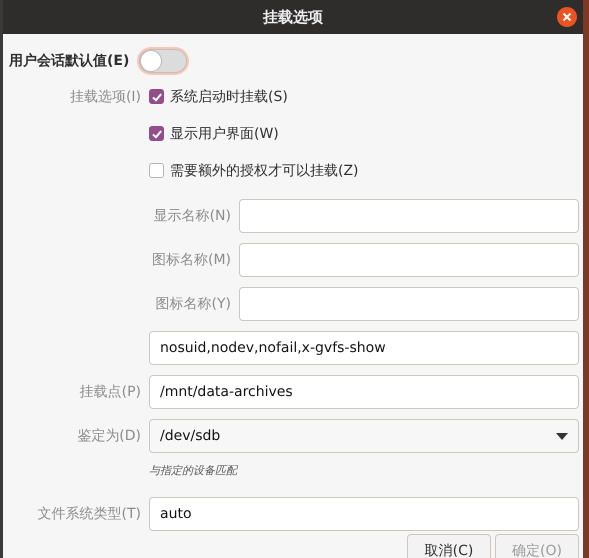 This screenshot has width=589, height=558. What do you see at coordinates (191, 260) in the screenshot?
I see `field-label: 图标名称(M)` at bounding box center [191, 260].